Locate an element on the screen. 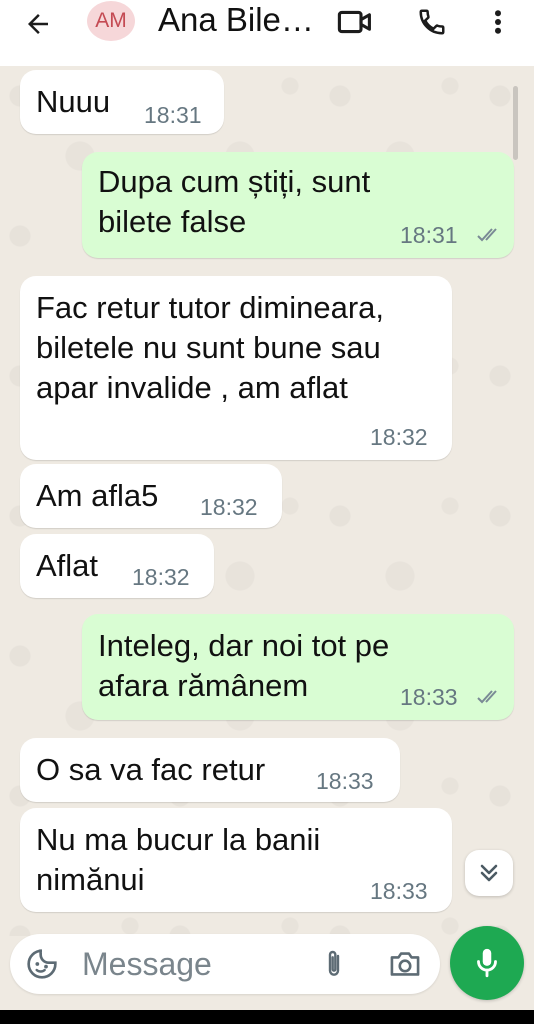 The image size is (534, 1024). arrow-left-icon is located at coordinates (38, 24).